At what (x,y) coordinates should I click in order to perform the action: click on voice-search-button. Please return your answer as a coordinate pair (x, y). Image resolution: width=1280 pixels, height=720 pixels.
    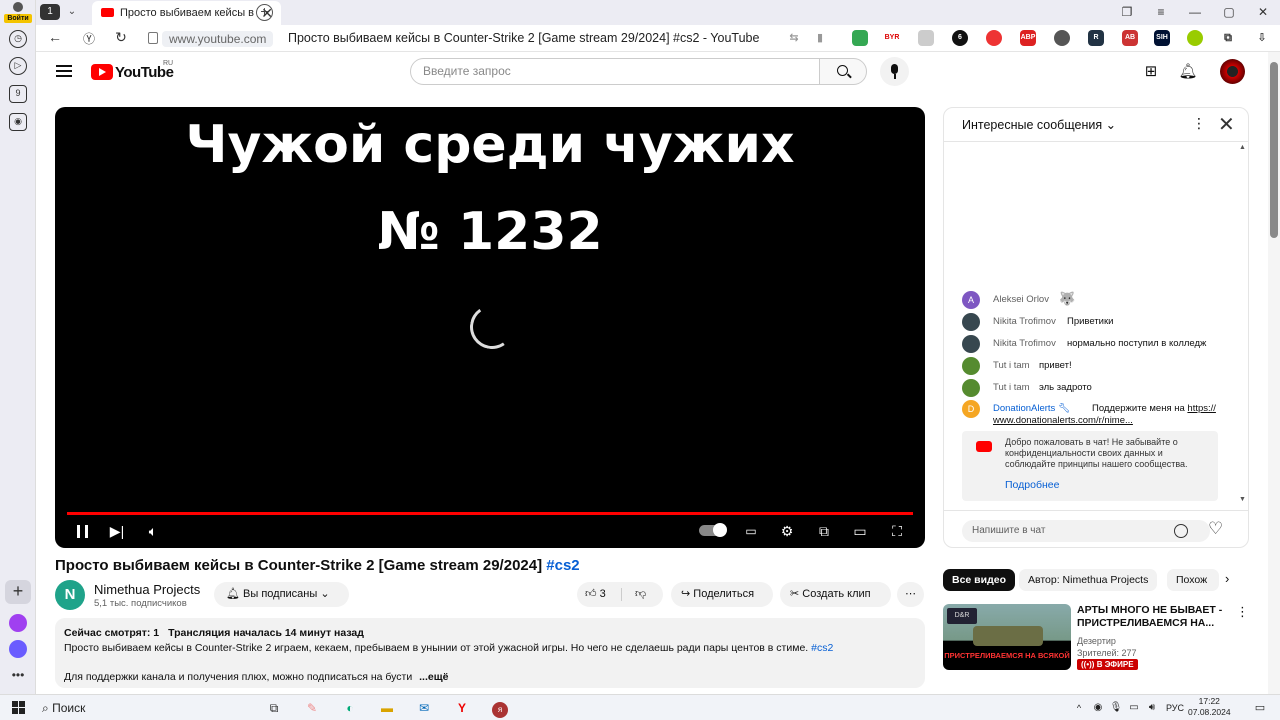
    Looking at the image, I should click on (894, 71).